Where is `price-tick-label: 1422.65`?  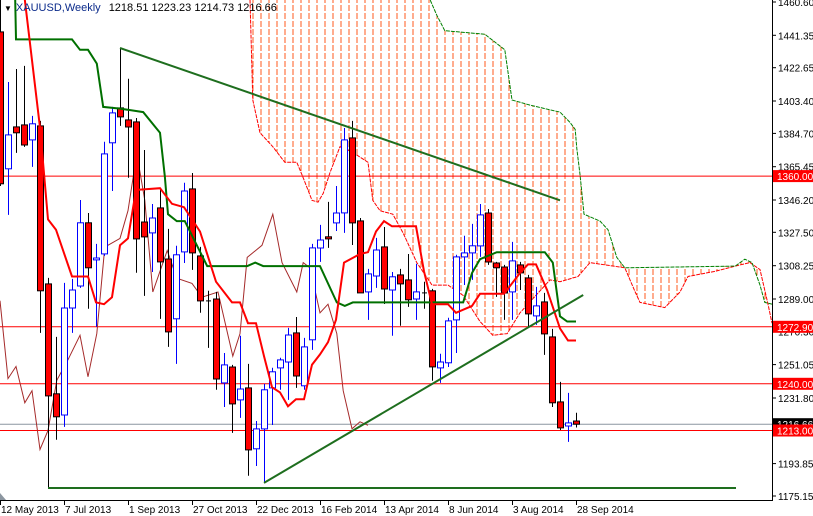
price-tick-label: 1422.65 is located at coordinates (795, 69).